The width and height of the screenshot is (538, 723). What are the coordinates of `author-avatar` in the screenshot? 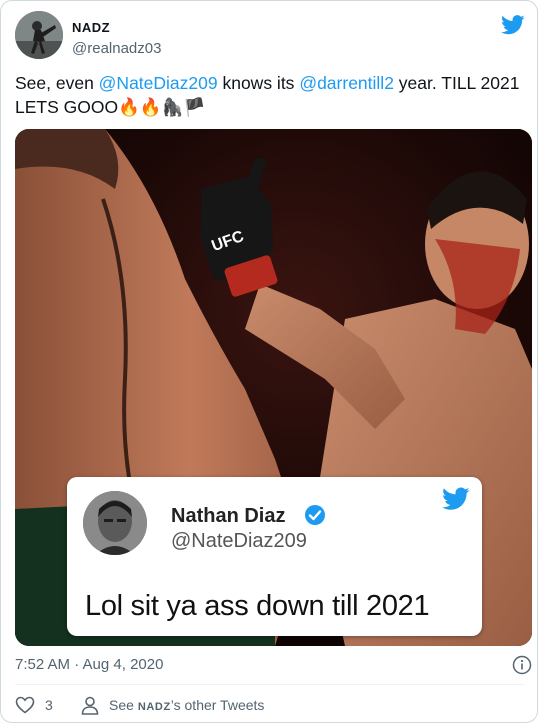 It's located at (39, 35).